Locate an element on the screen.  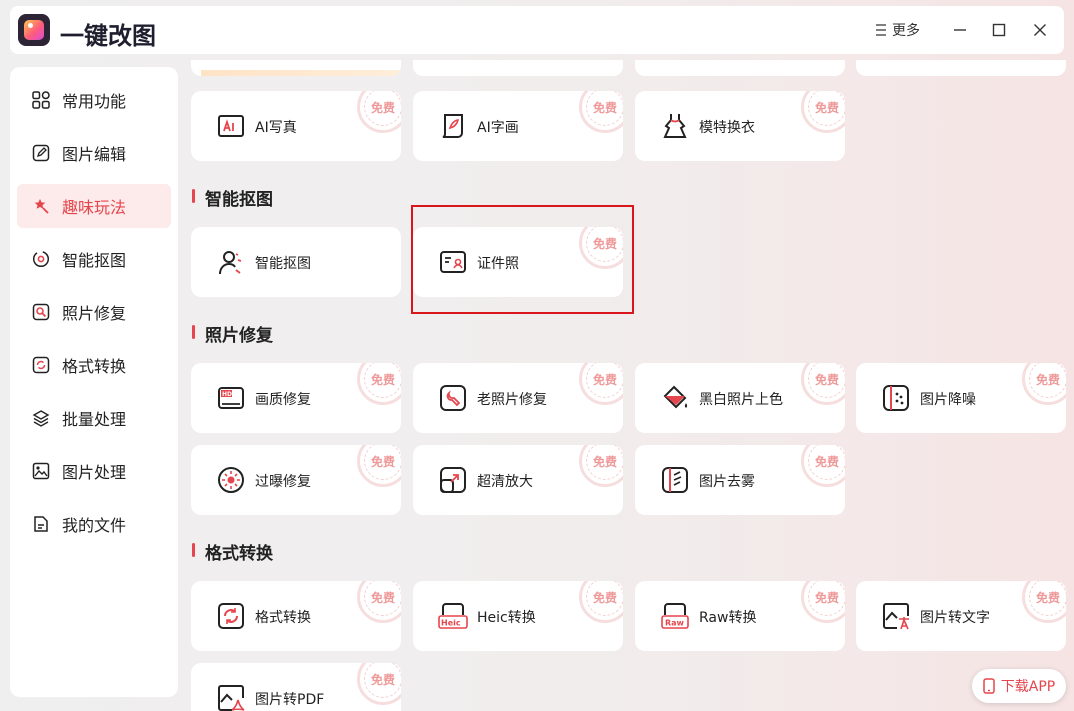
section-title-cutout: 智能抠图 is located at coordinates (232, 197).